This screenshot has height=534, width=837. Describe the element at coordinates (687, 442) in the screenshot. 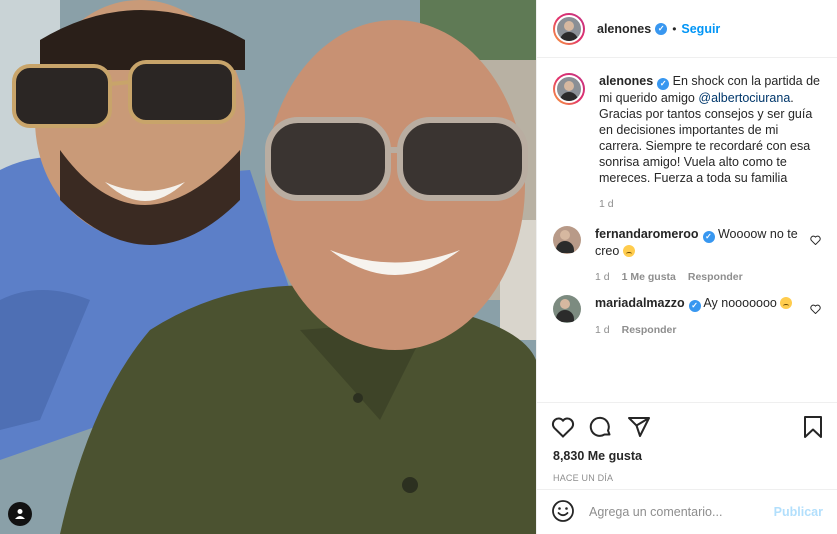

I see `post-actions: 8,830 Me gusta HACE UN DÍA` at that location.